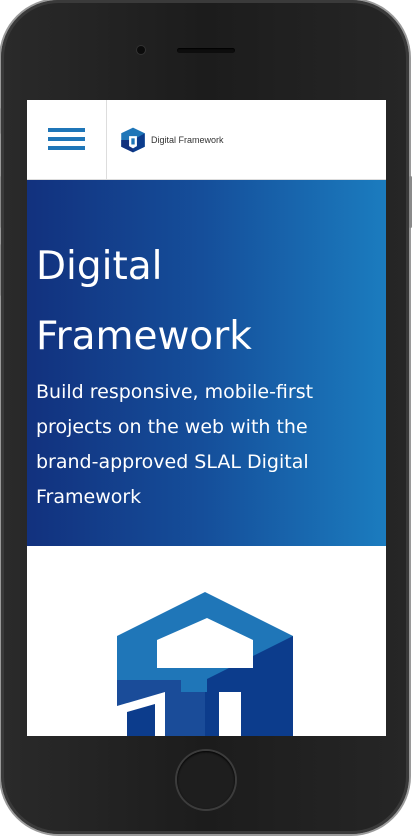 The image size is (412, 837). What do you see at coordinates (0, 270) in the screenshot?
I see `volume-down-button` at bounding box center [0, 270].